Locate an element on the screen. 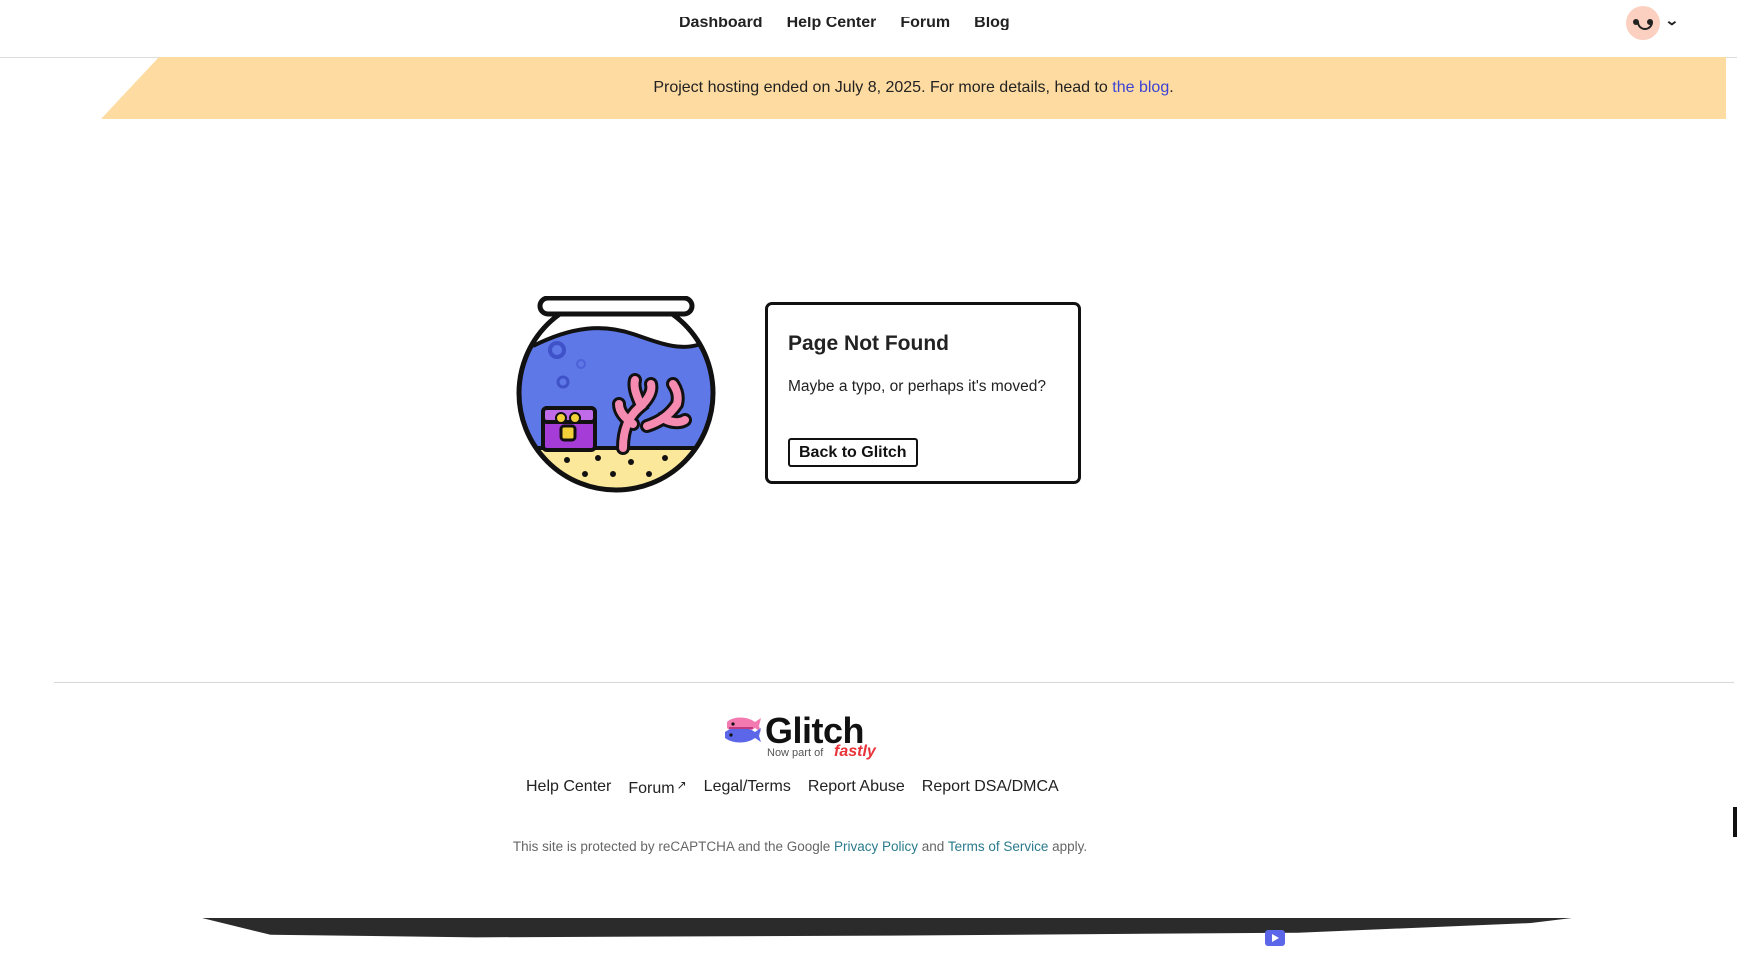  nav-help-center: Help Center is located at coordinates (832, 24).